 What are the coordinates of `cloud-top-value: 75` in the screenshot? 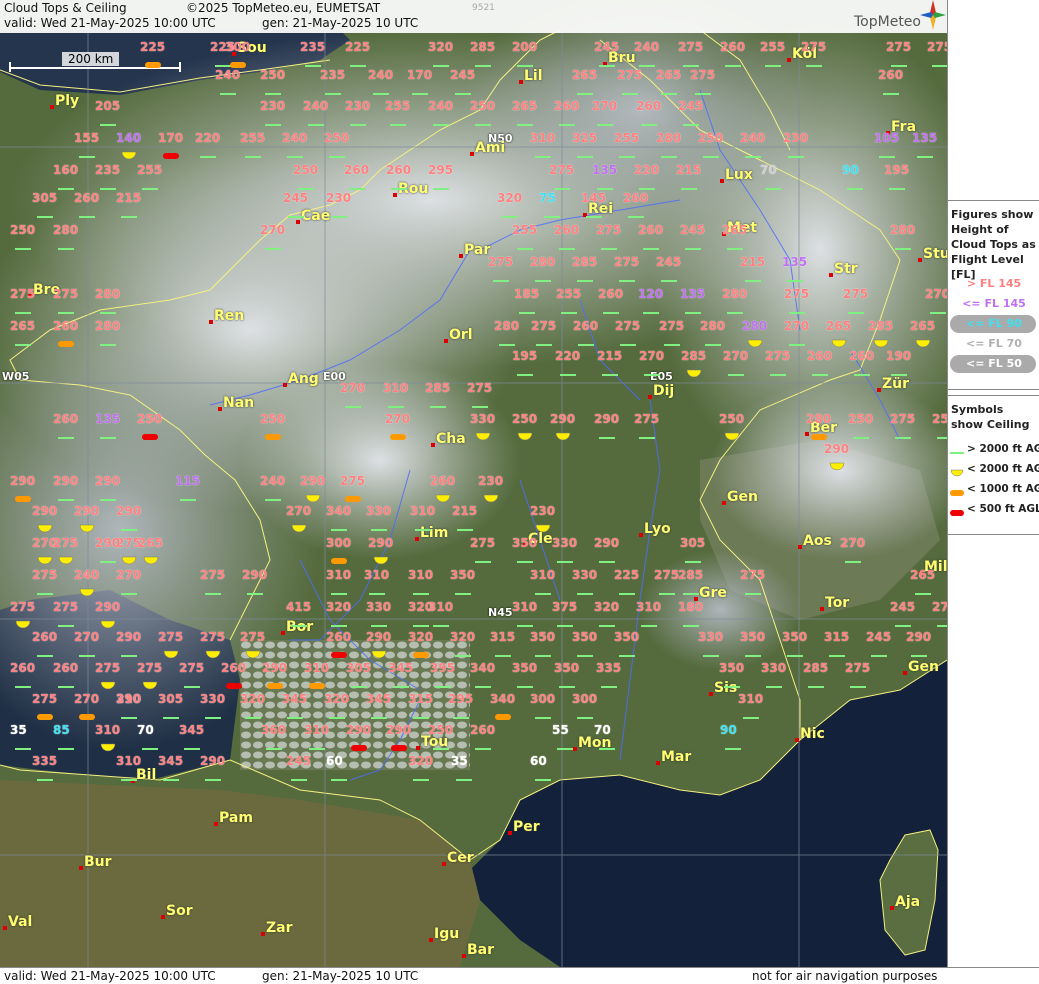 It's located at (547, 198).